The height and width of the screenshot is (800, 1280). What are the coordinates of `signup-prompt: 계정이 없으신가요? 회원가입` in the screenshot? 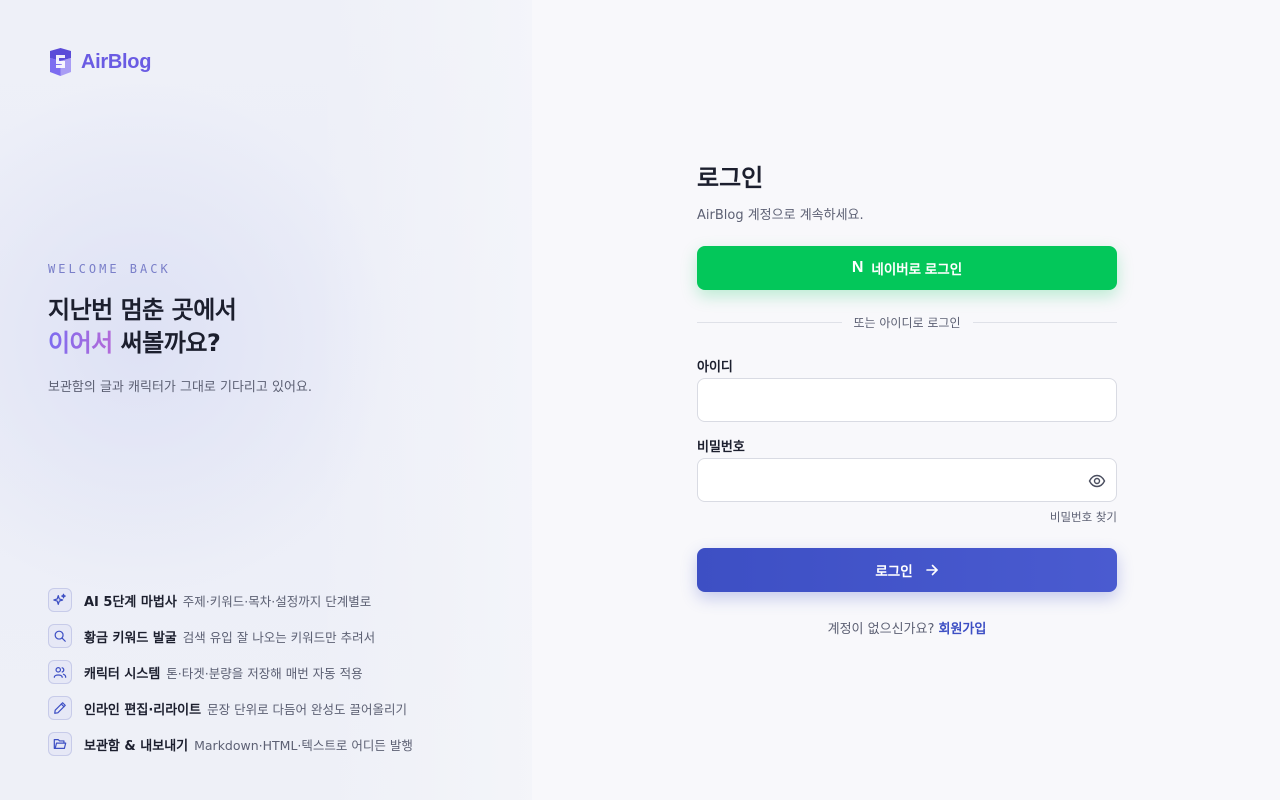 It's located at (907, 627).